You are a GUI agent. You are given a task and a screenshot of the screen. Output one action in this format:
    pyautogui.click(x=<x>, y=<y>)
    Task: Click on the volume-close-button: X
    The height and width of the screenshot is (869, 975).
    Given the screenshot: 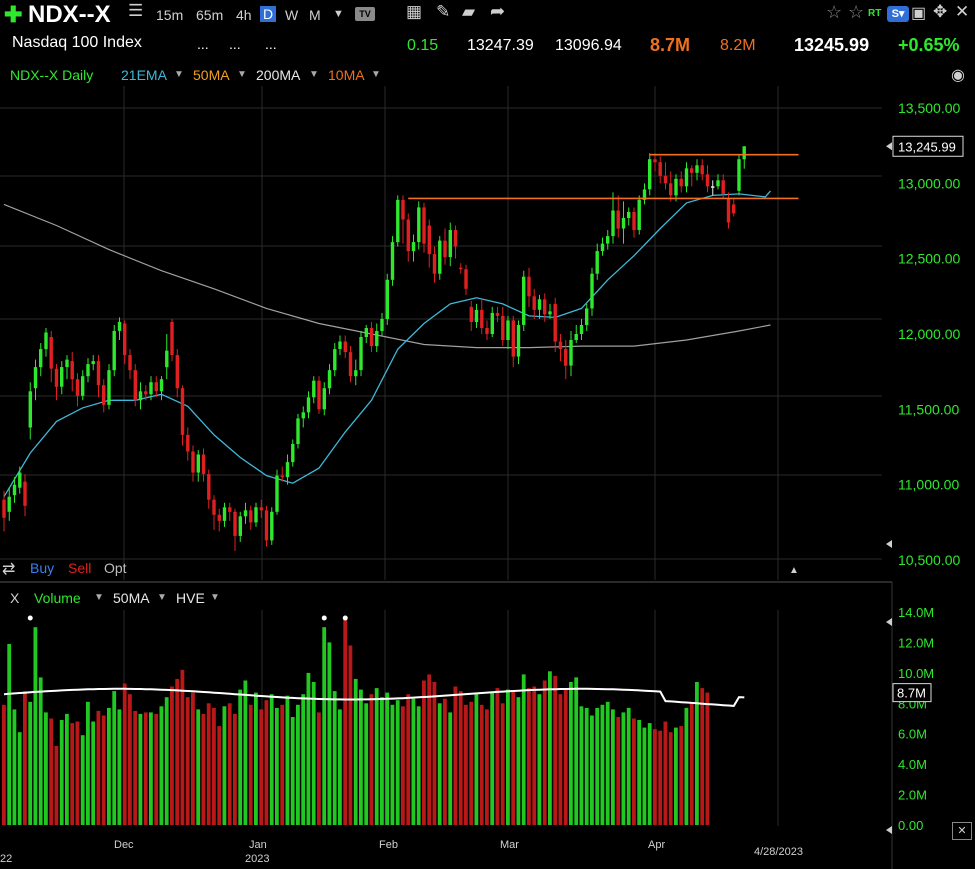 What is the action you would take?
    pyautogui.click(x=14, y=598)
    